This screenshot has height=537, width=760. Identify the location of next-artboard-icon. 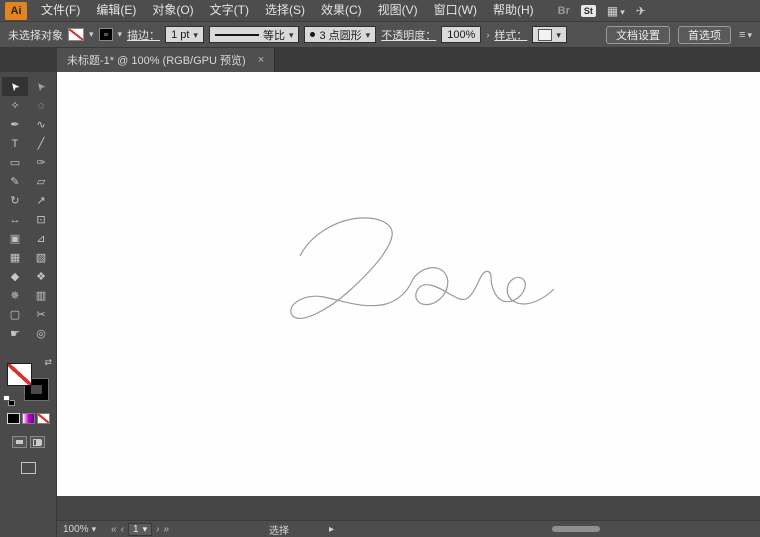
(157, 529).